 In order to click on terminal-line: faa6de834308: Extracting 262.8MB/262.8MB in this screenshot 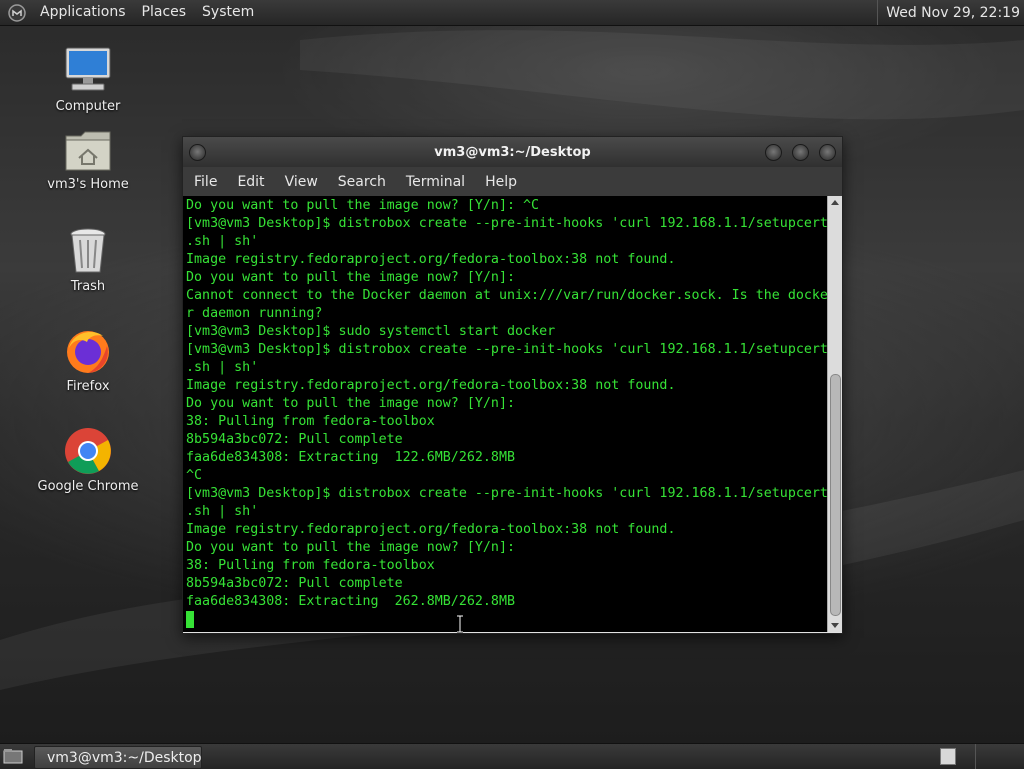, I will do `click(350, 601)`.